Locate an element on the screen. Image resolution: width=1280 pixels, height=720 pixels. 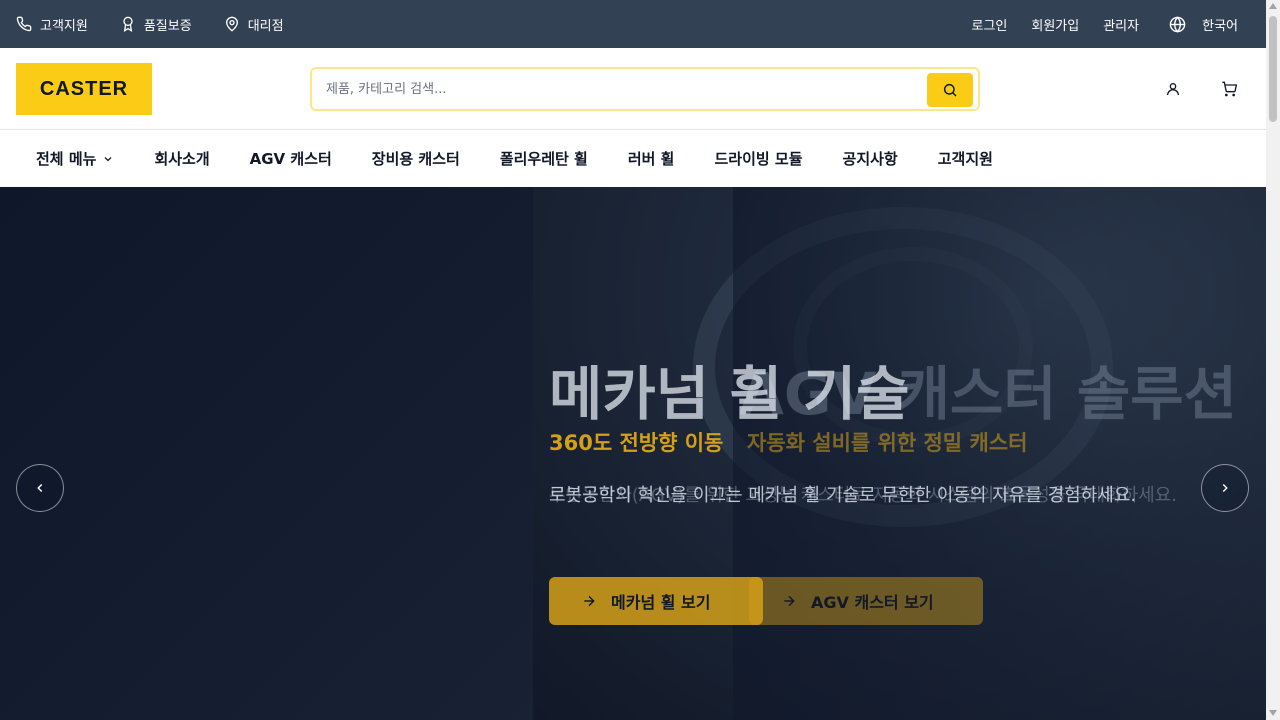
carousel-next-button is located at coordinates (1225, 488).